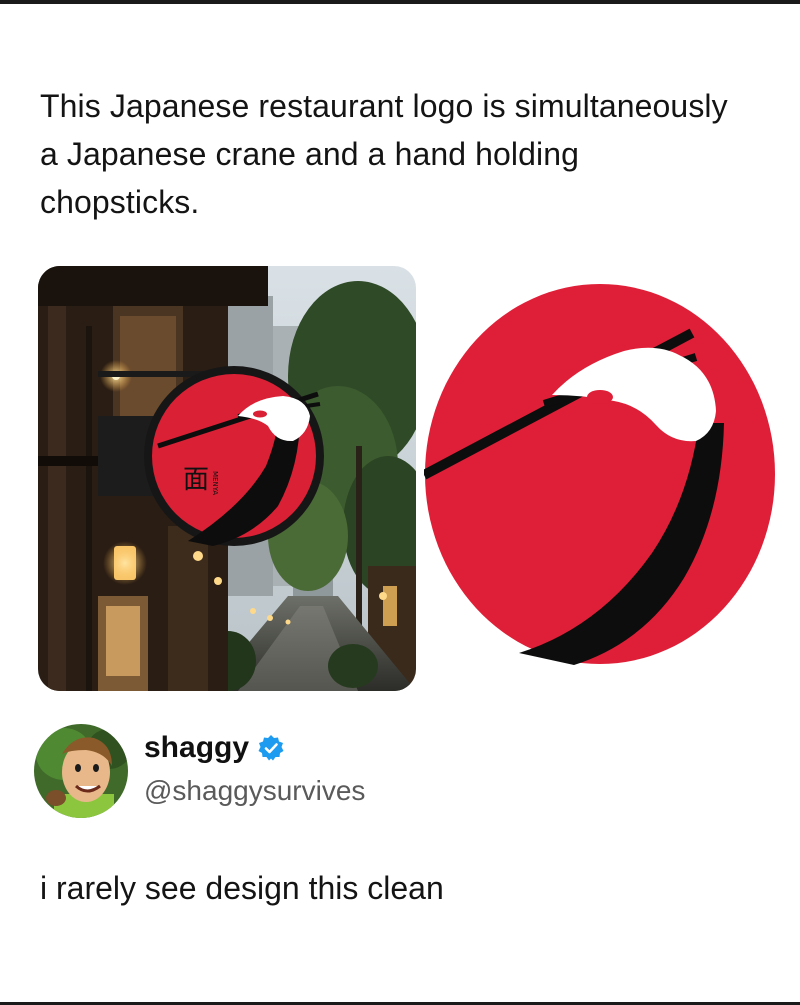  Describe the element at coordinates (271, 748) in the screenshot. I see `verified-badge-icon` at that location.